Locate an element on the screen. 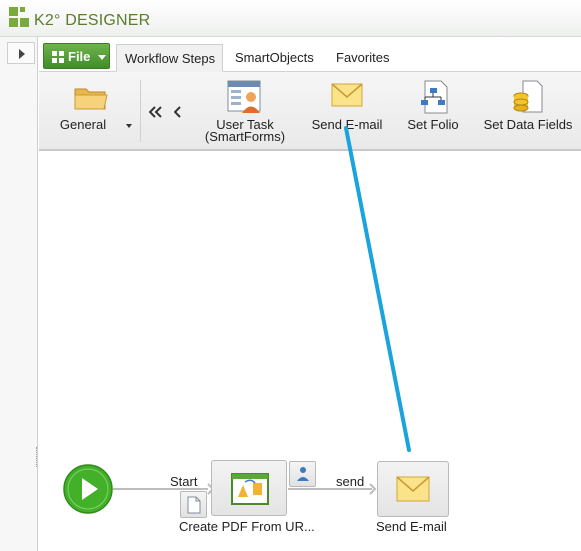 The height and width of the screenshot is (551, 581). step-document-button is located at coordinates (193, 504).